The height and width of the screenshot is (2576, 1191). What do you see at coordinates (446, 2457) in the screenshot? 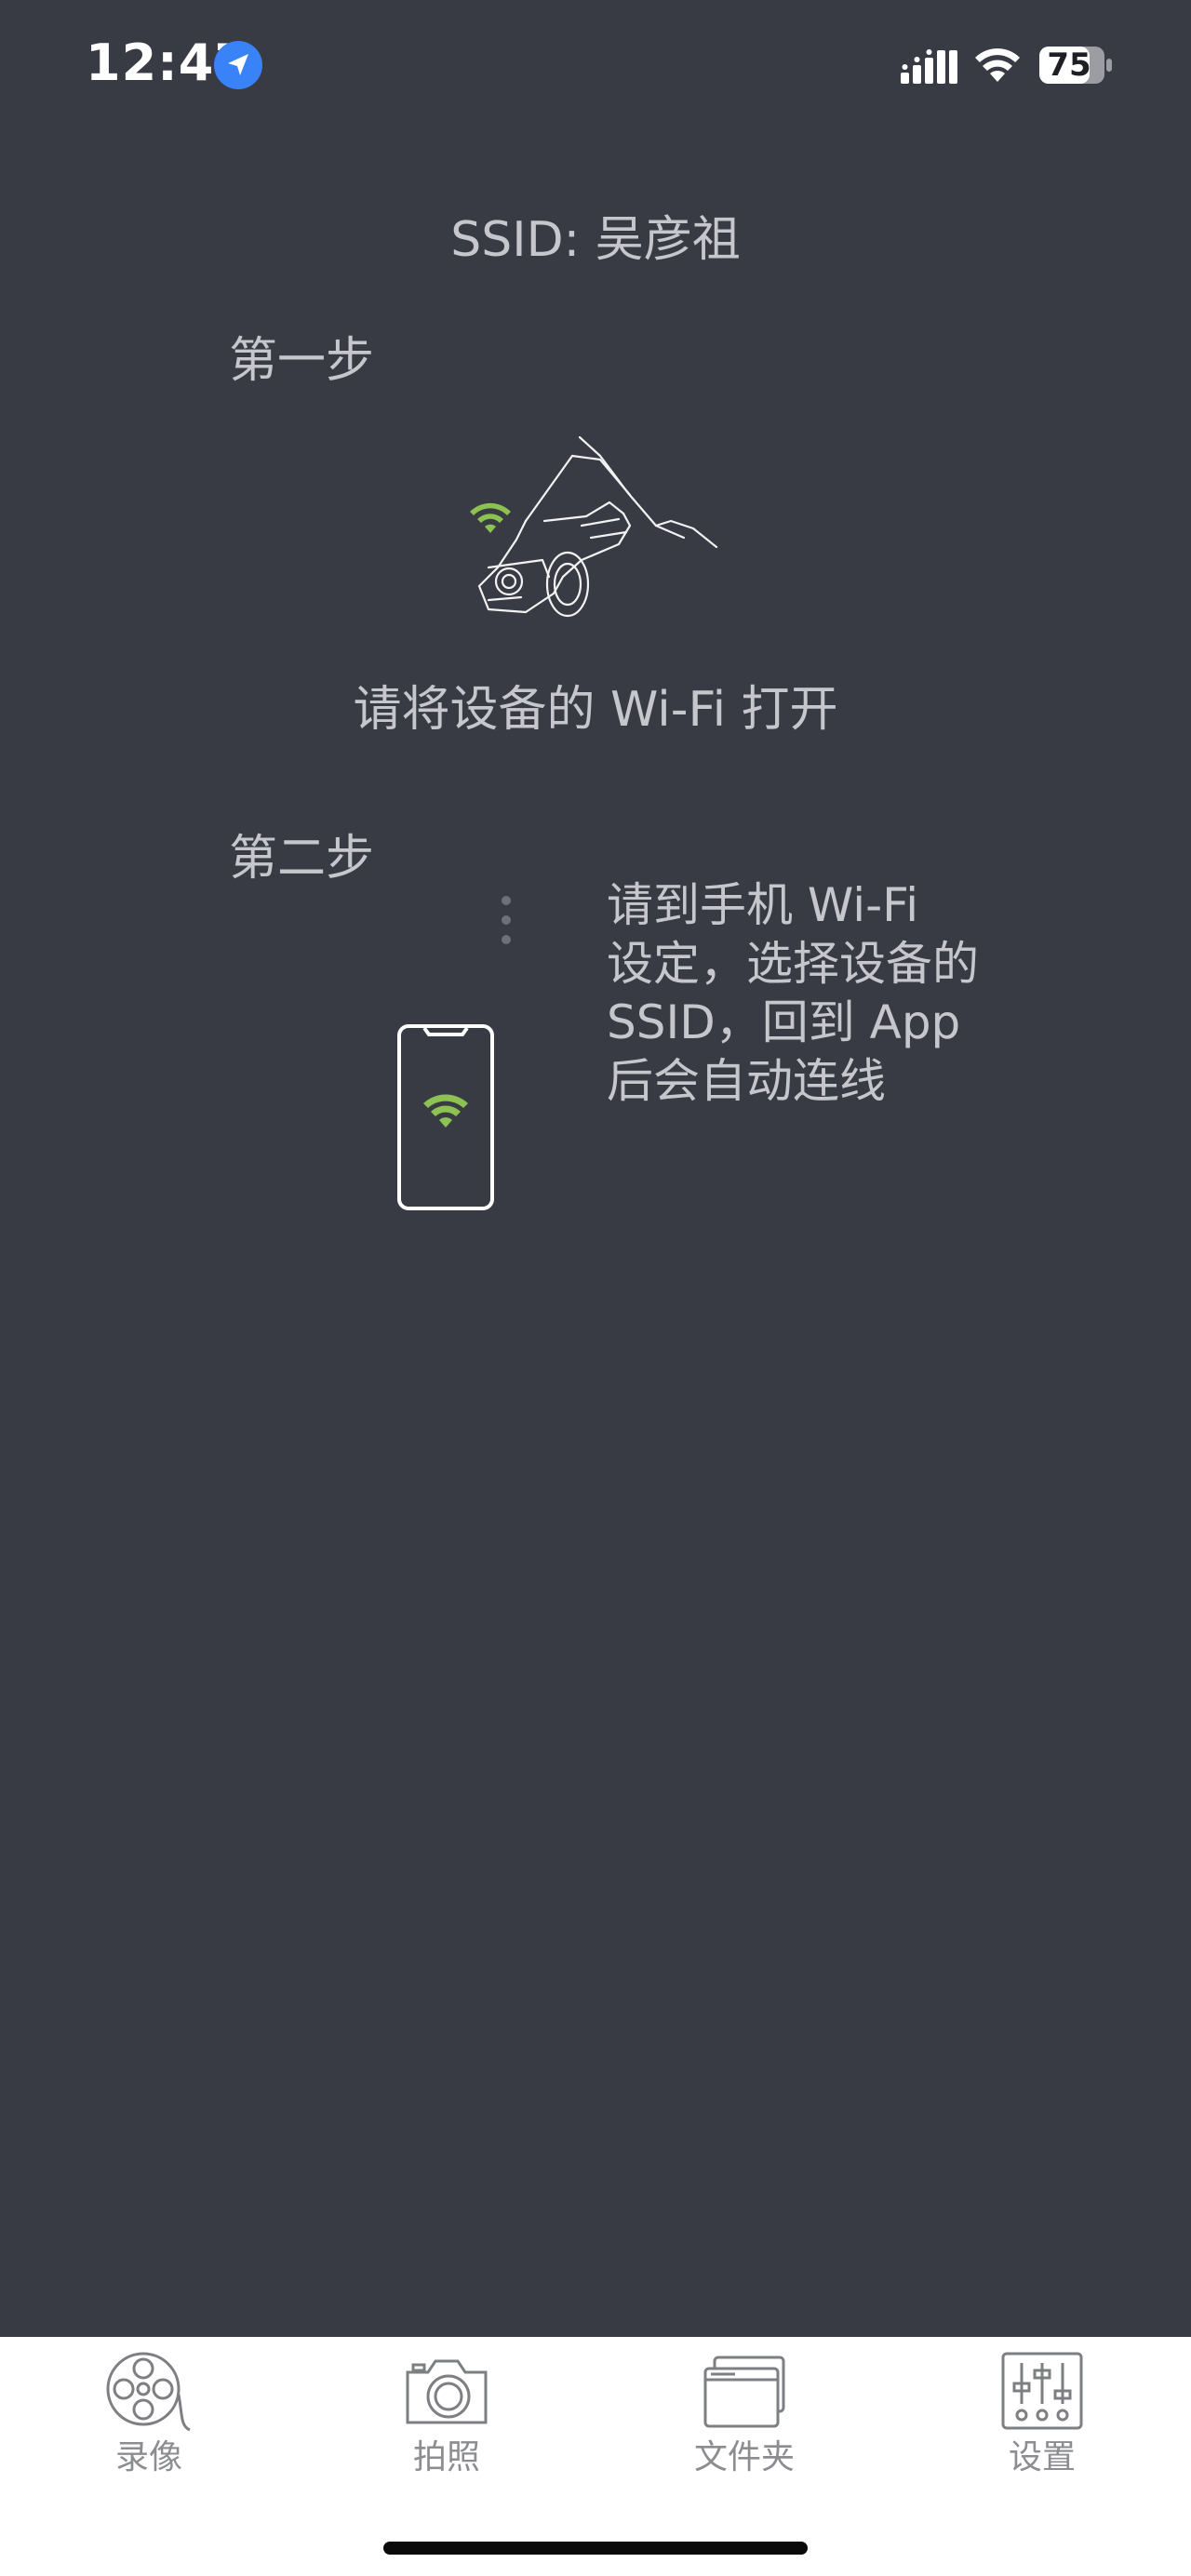
I see `tab-photo-label: 拍照` at bounding box center [446, 2457].